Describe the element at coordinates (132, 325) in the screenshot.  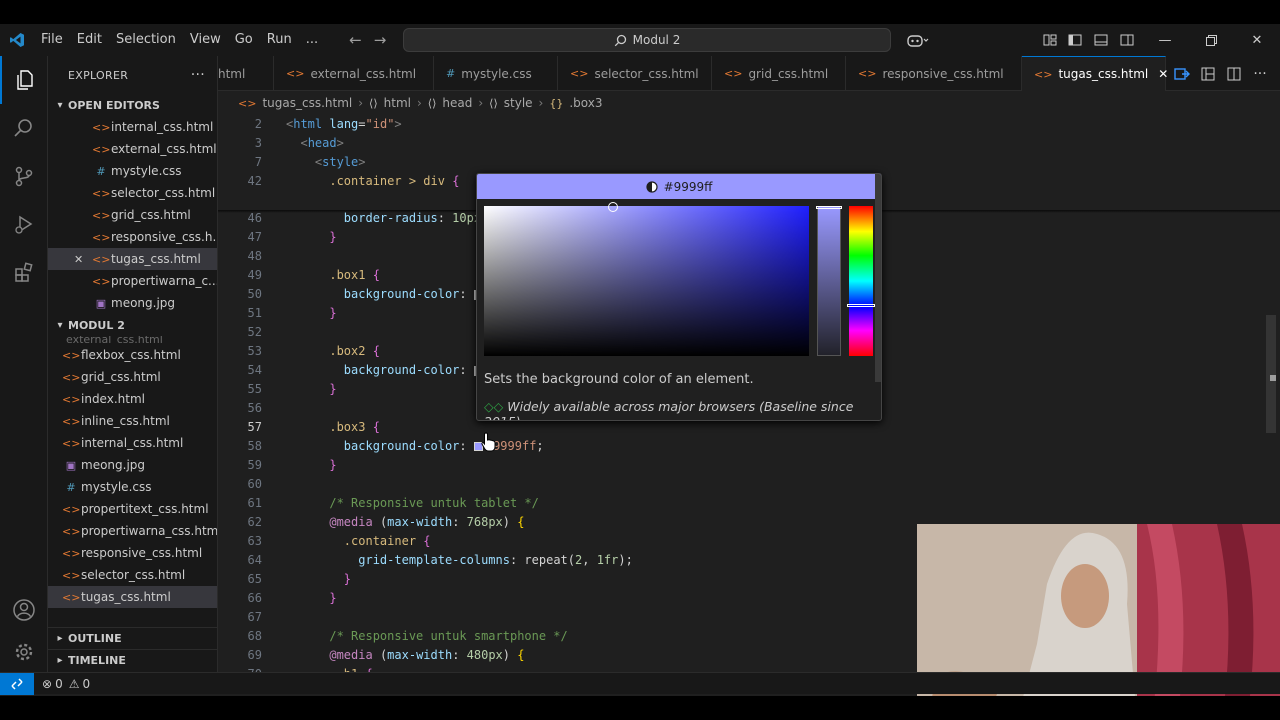
I see `folder-section: ▾ MODUL 2` at that location.